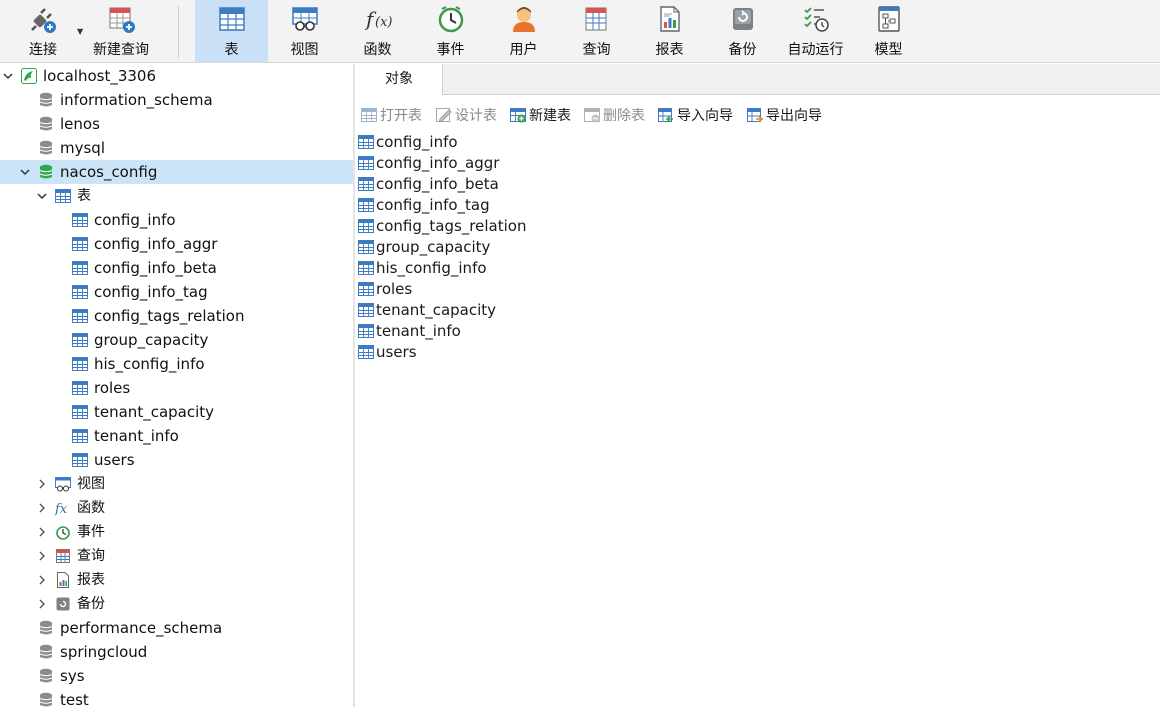 Image resolution: width=1160 pixels, height=707 pixels. I want to click on tree-table-item: config_info_beta, so click(176, 268).